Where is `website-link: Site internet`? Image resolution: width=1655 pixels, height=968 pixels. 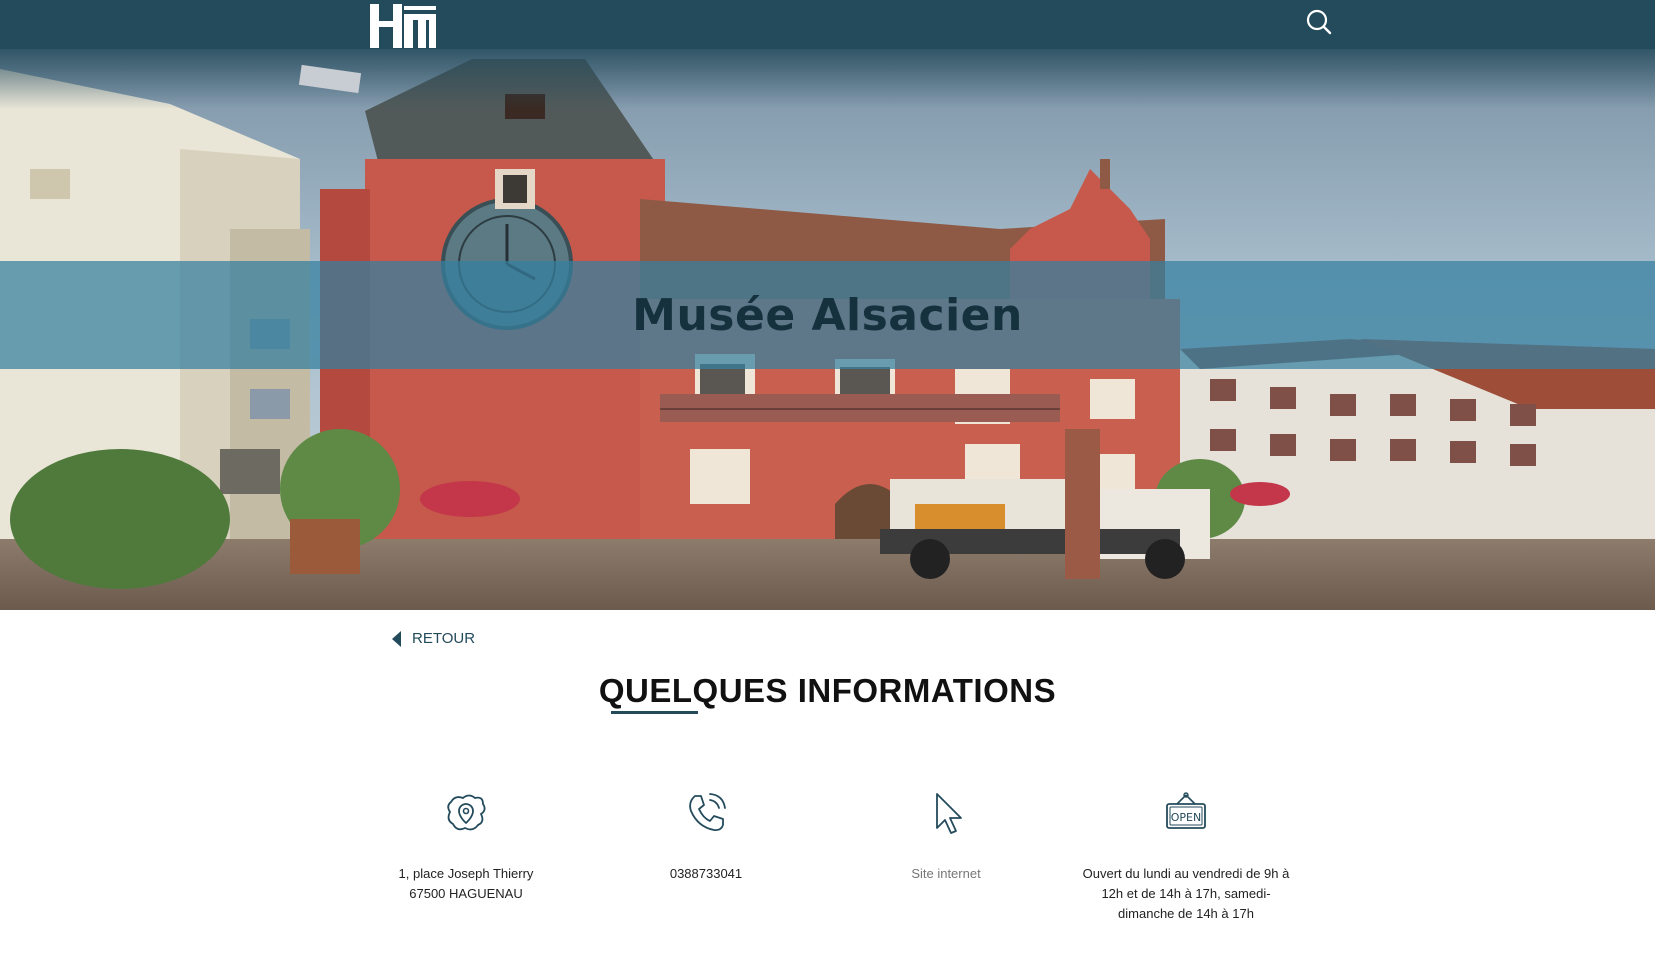 website-link: Site internet is located at coordinates (945, 873).